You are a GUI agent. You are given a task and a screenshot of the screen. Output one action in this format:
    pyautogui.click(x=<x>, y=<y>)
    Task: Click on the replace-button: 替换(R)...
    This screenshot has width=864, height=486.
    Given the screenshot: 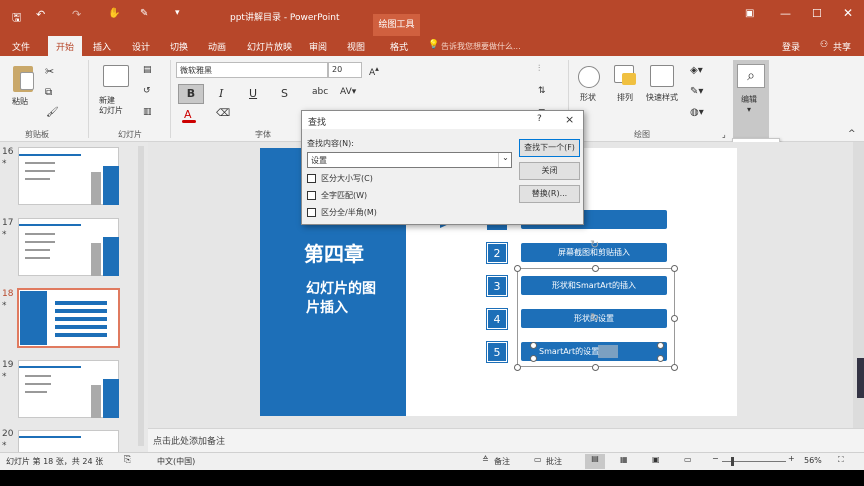 What is the action you would take?
    pyautogui.click(x=549, y=194)
    